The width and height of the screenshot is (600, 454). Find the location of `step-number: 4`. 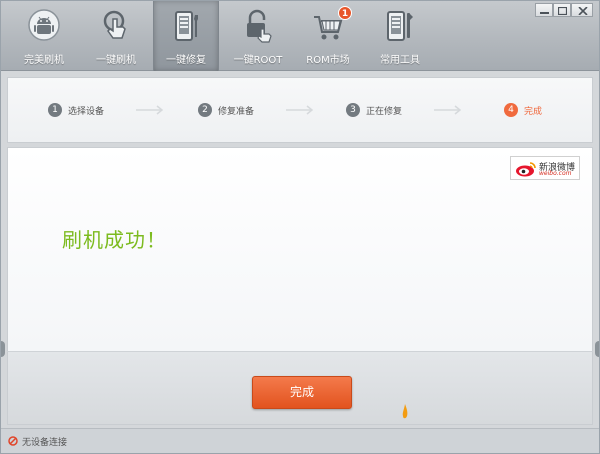

step-number: 4 is located at coordinates (511, 110).